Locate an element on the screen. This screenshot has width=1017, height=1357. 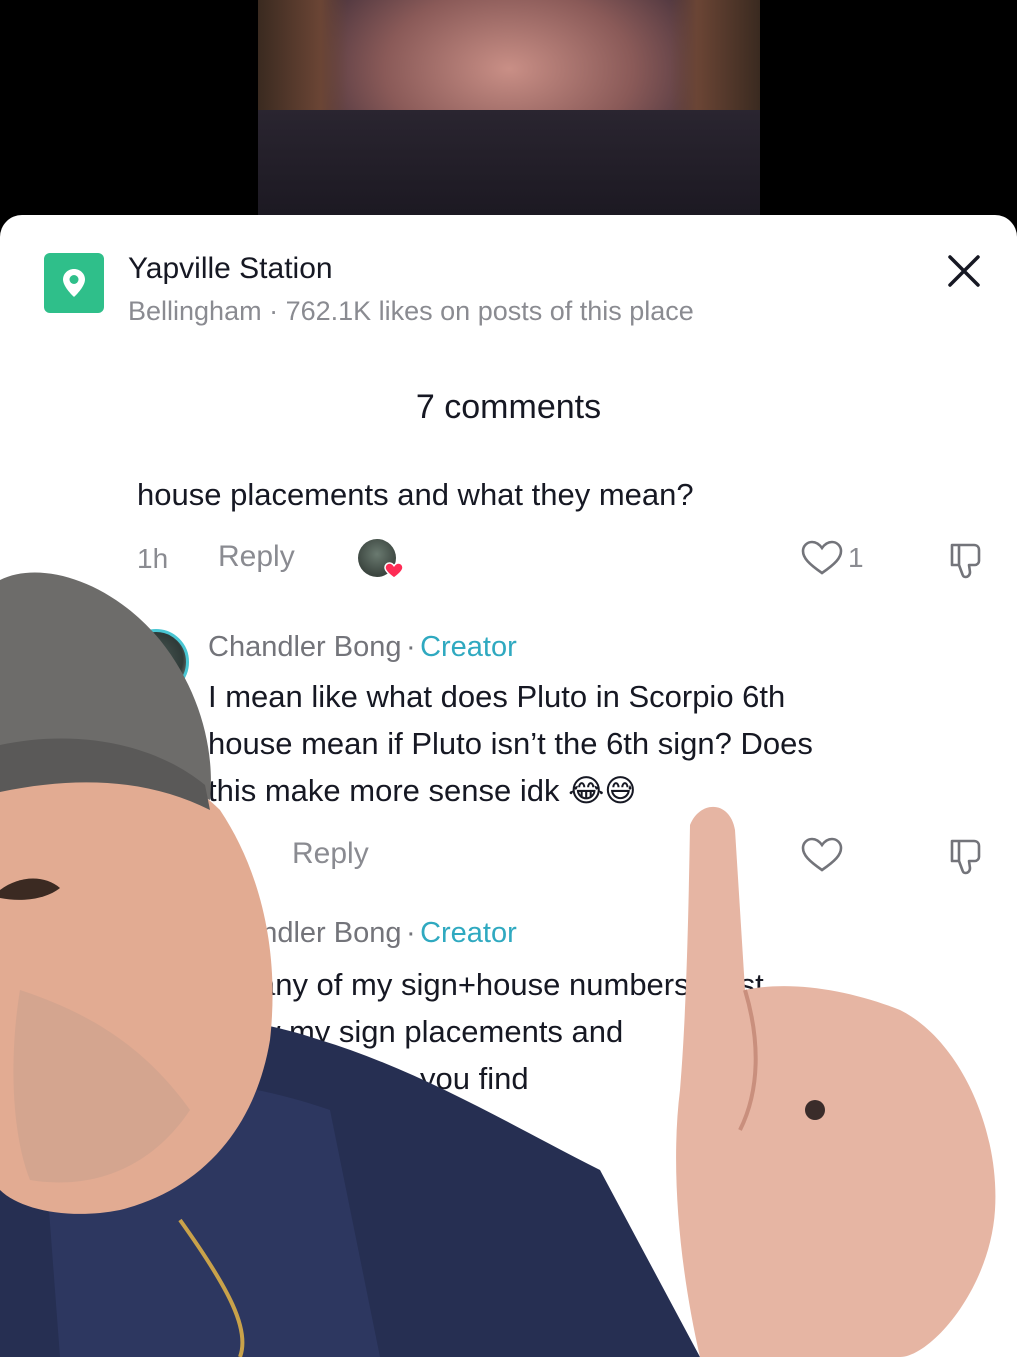
comment-text: house placements and what they mean? is located at coordinates (415, 494).